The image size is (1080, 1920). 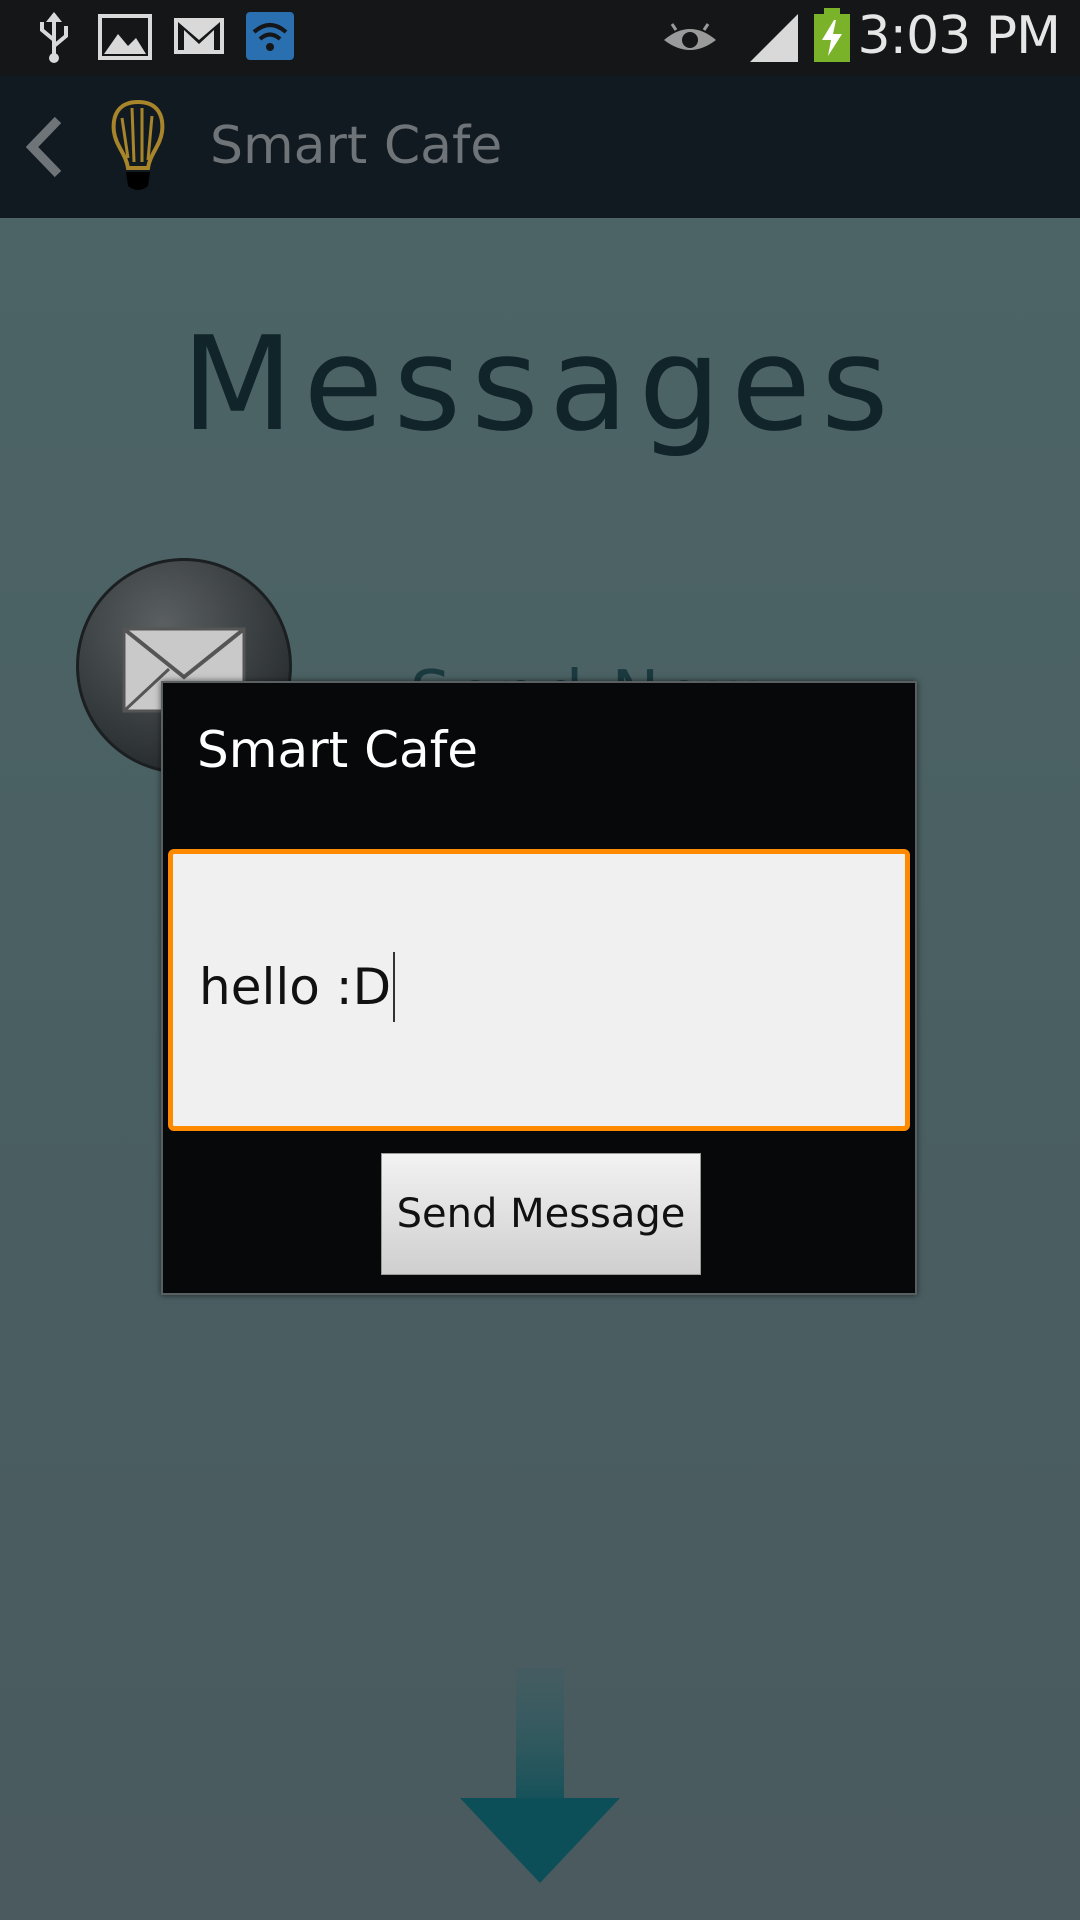 I want to click on back-chevron-icon, so click(x=45, y=149).